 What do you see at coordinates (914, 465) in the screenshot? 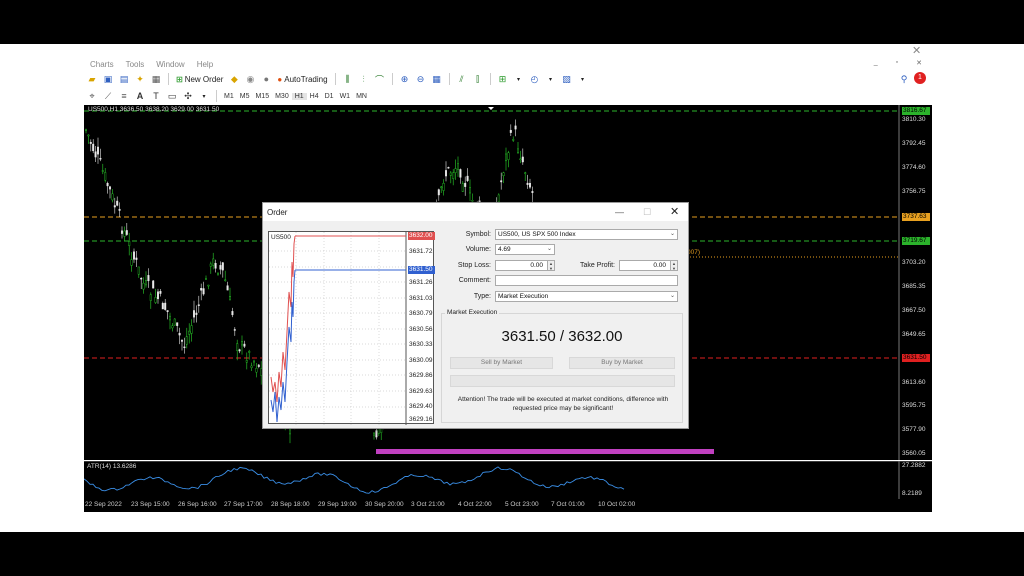
I see `atr-max: 27.2882` at bounding box center [914, 465].